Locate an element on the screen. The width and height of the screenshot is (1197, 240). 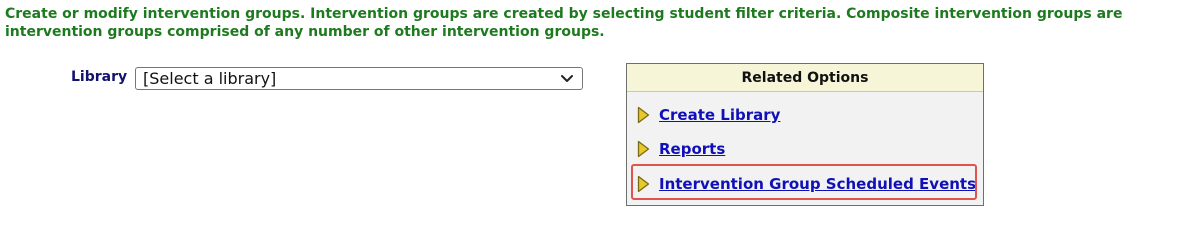
related-option-create-library: Create Library is located at coordinates (708, 115).